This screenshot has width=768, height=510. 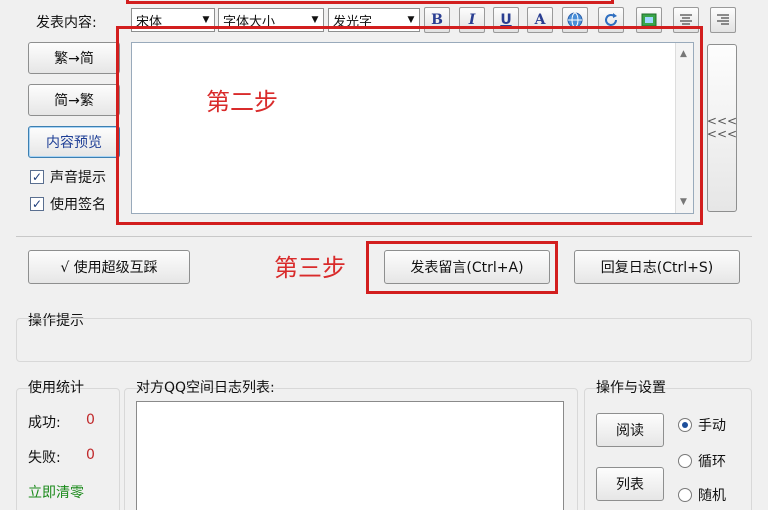 I want to click on collapse-panel-button: <<< <<<, so click(x=722, y=128).